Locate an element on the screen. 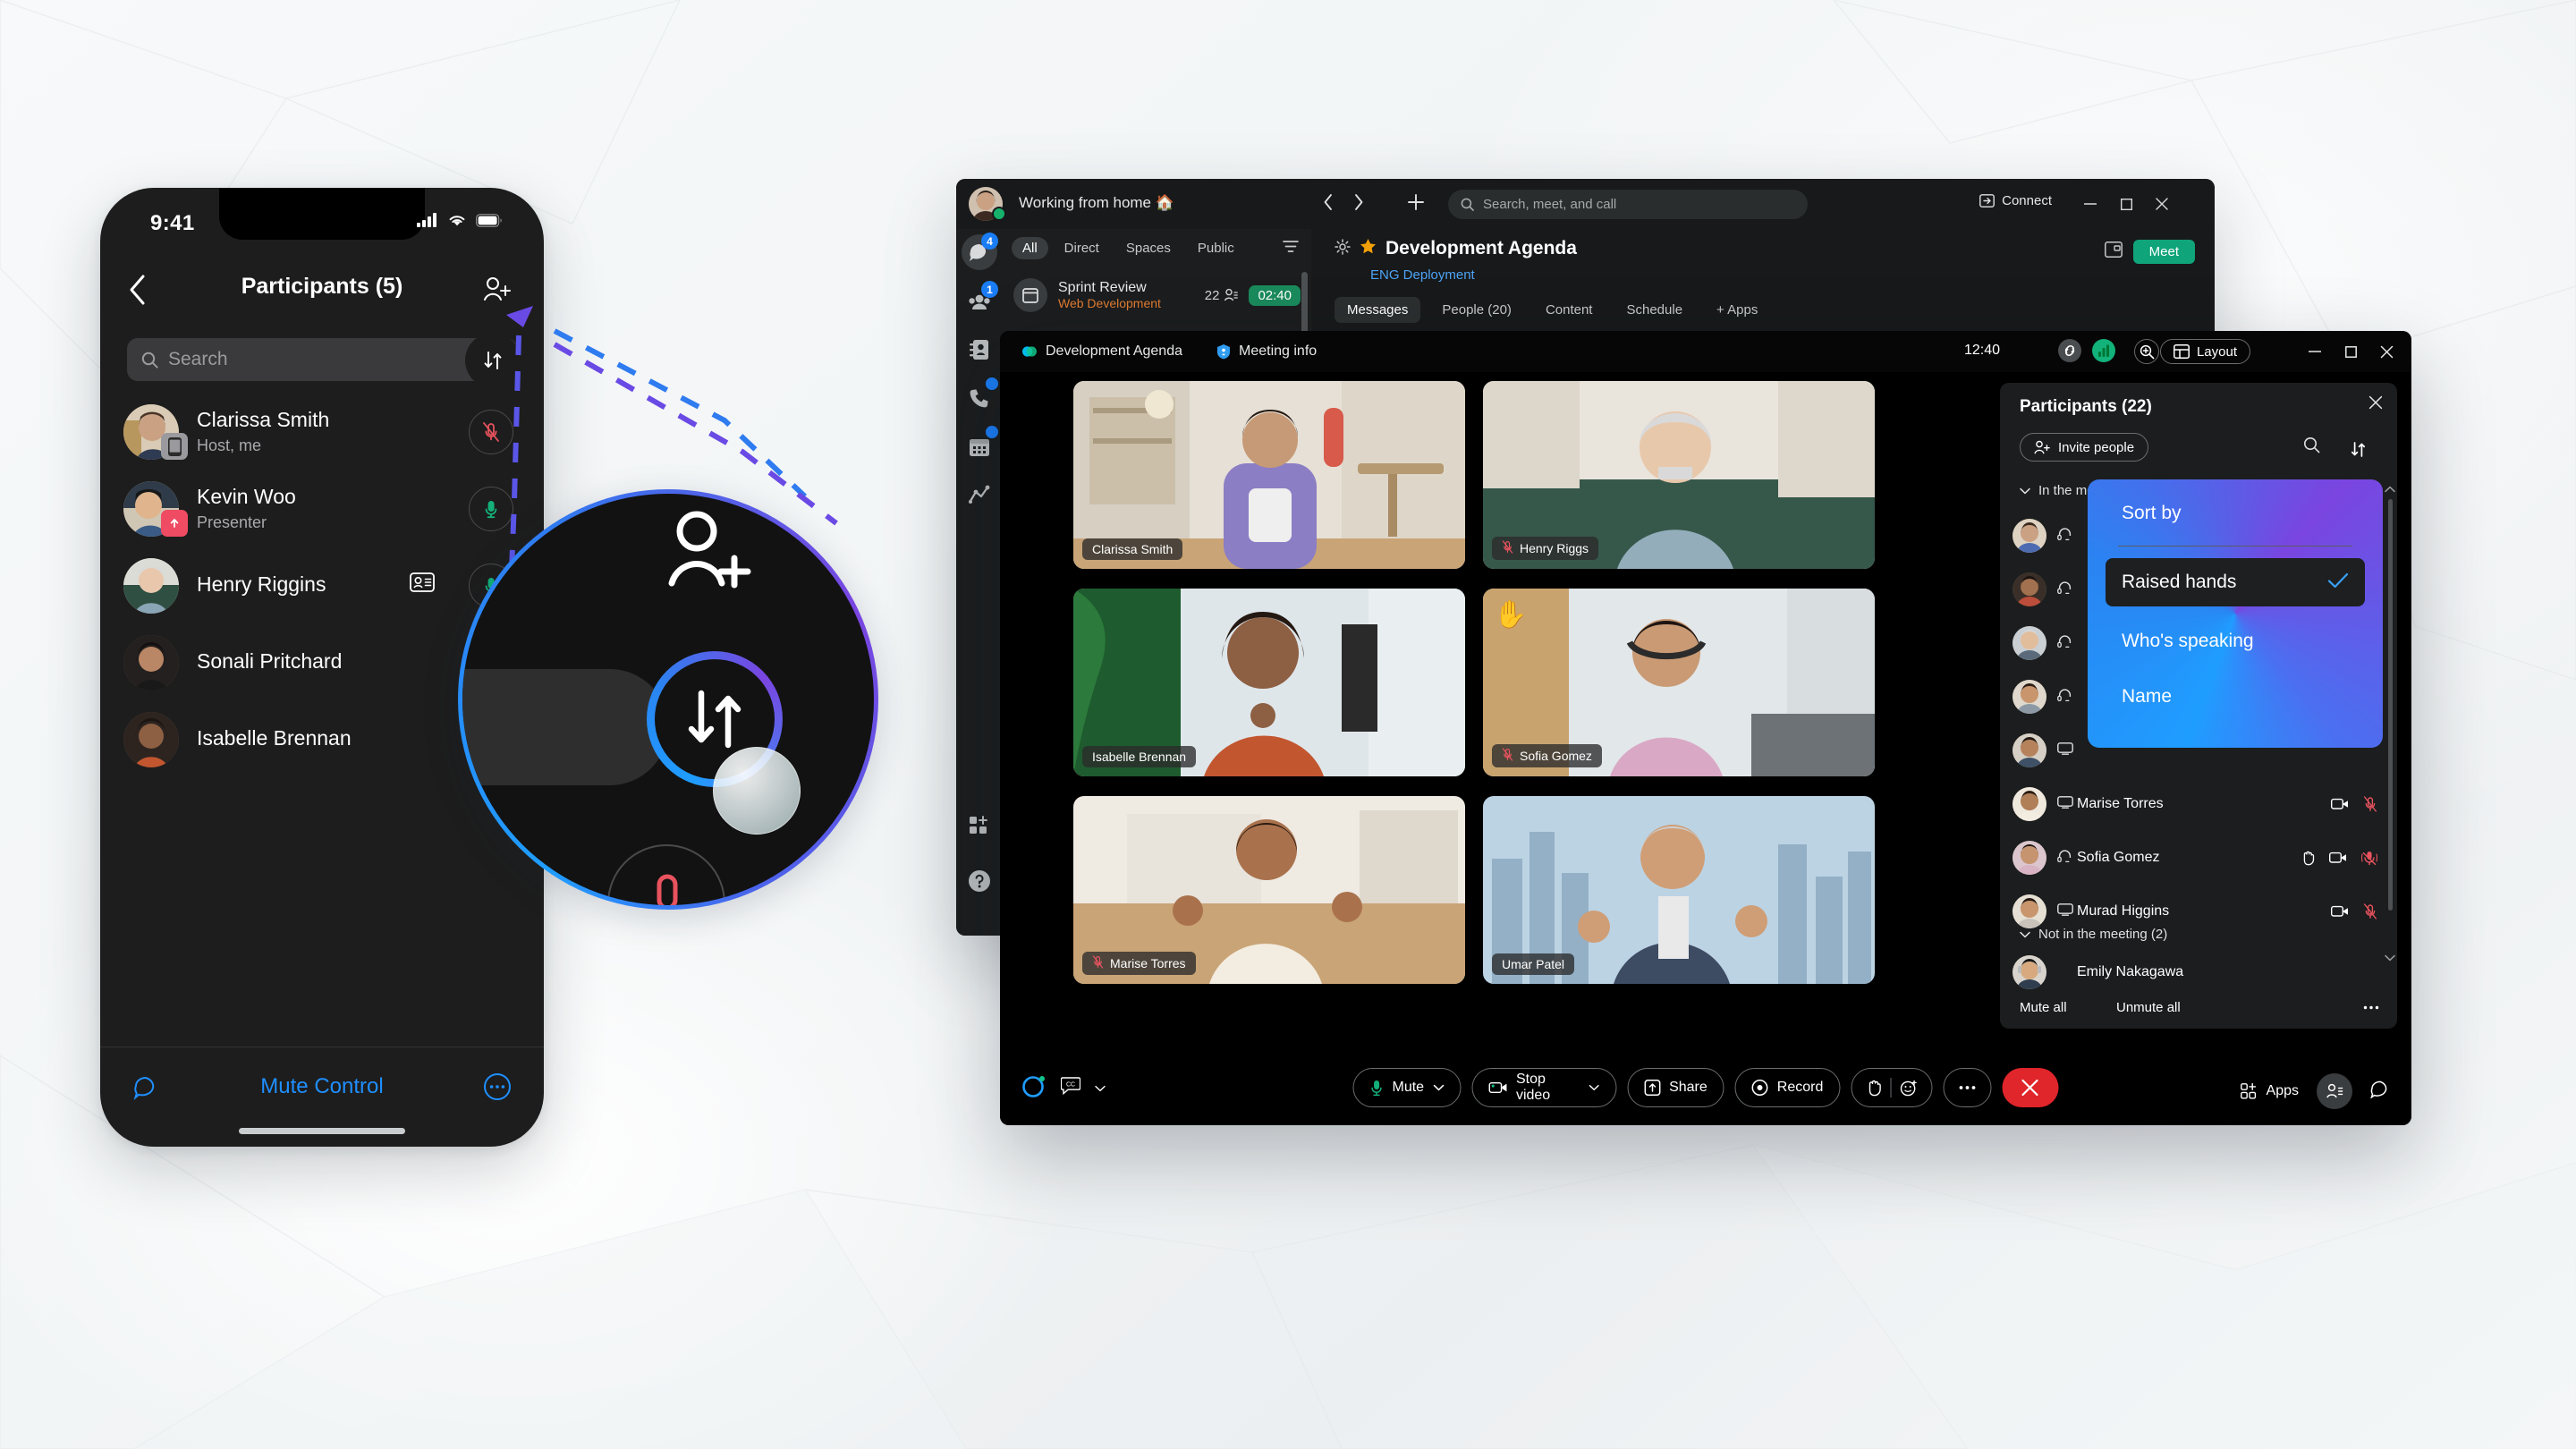  filter-chip-spaces: Spaces is located at coordinates (1148, 248).